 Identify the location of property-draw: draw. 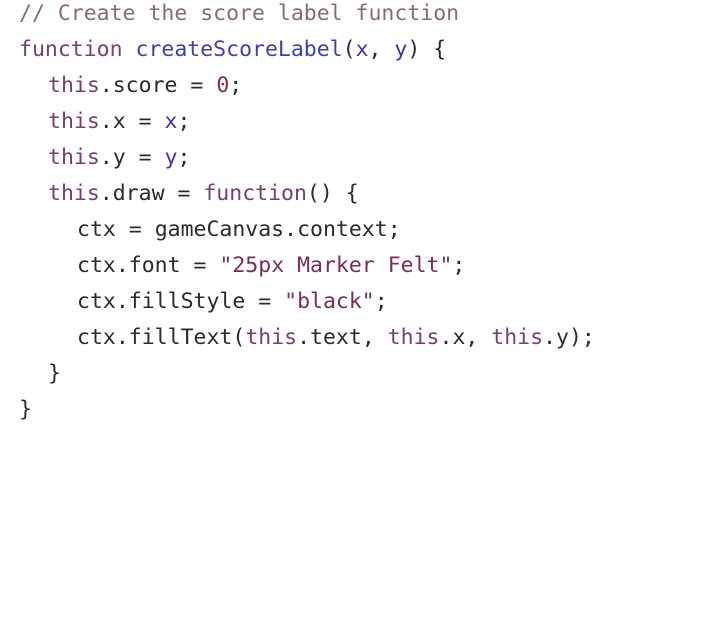
(138, 193).